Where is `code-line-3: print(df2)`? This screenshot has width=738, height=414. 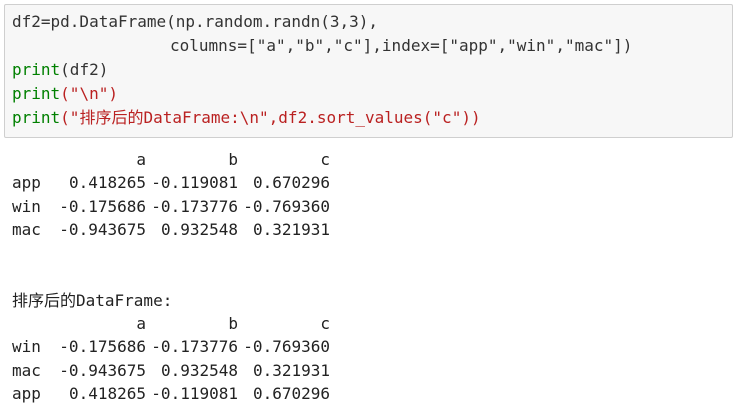
code-line-3: print(df2) is located at coordinates (60, 70).